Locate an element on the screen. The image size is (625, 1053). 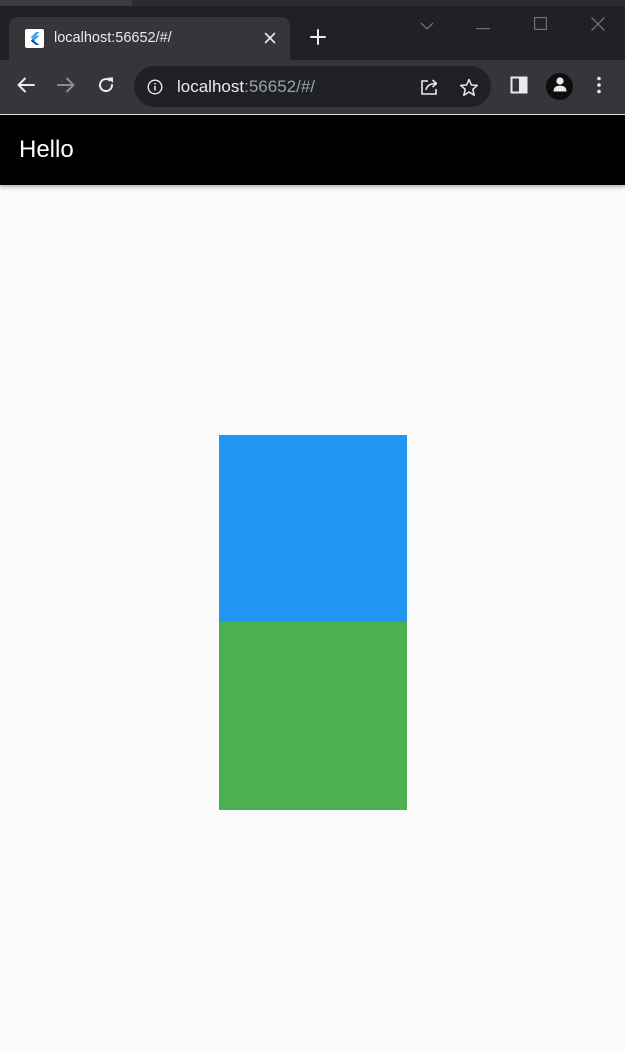
back-button is located at coordinates (26, 87).